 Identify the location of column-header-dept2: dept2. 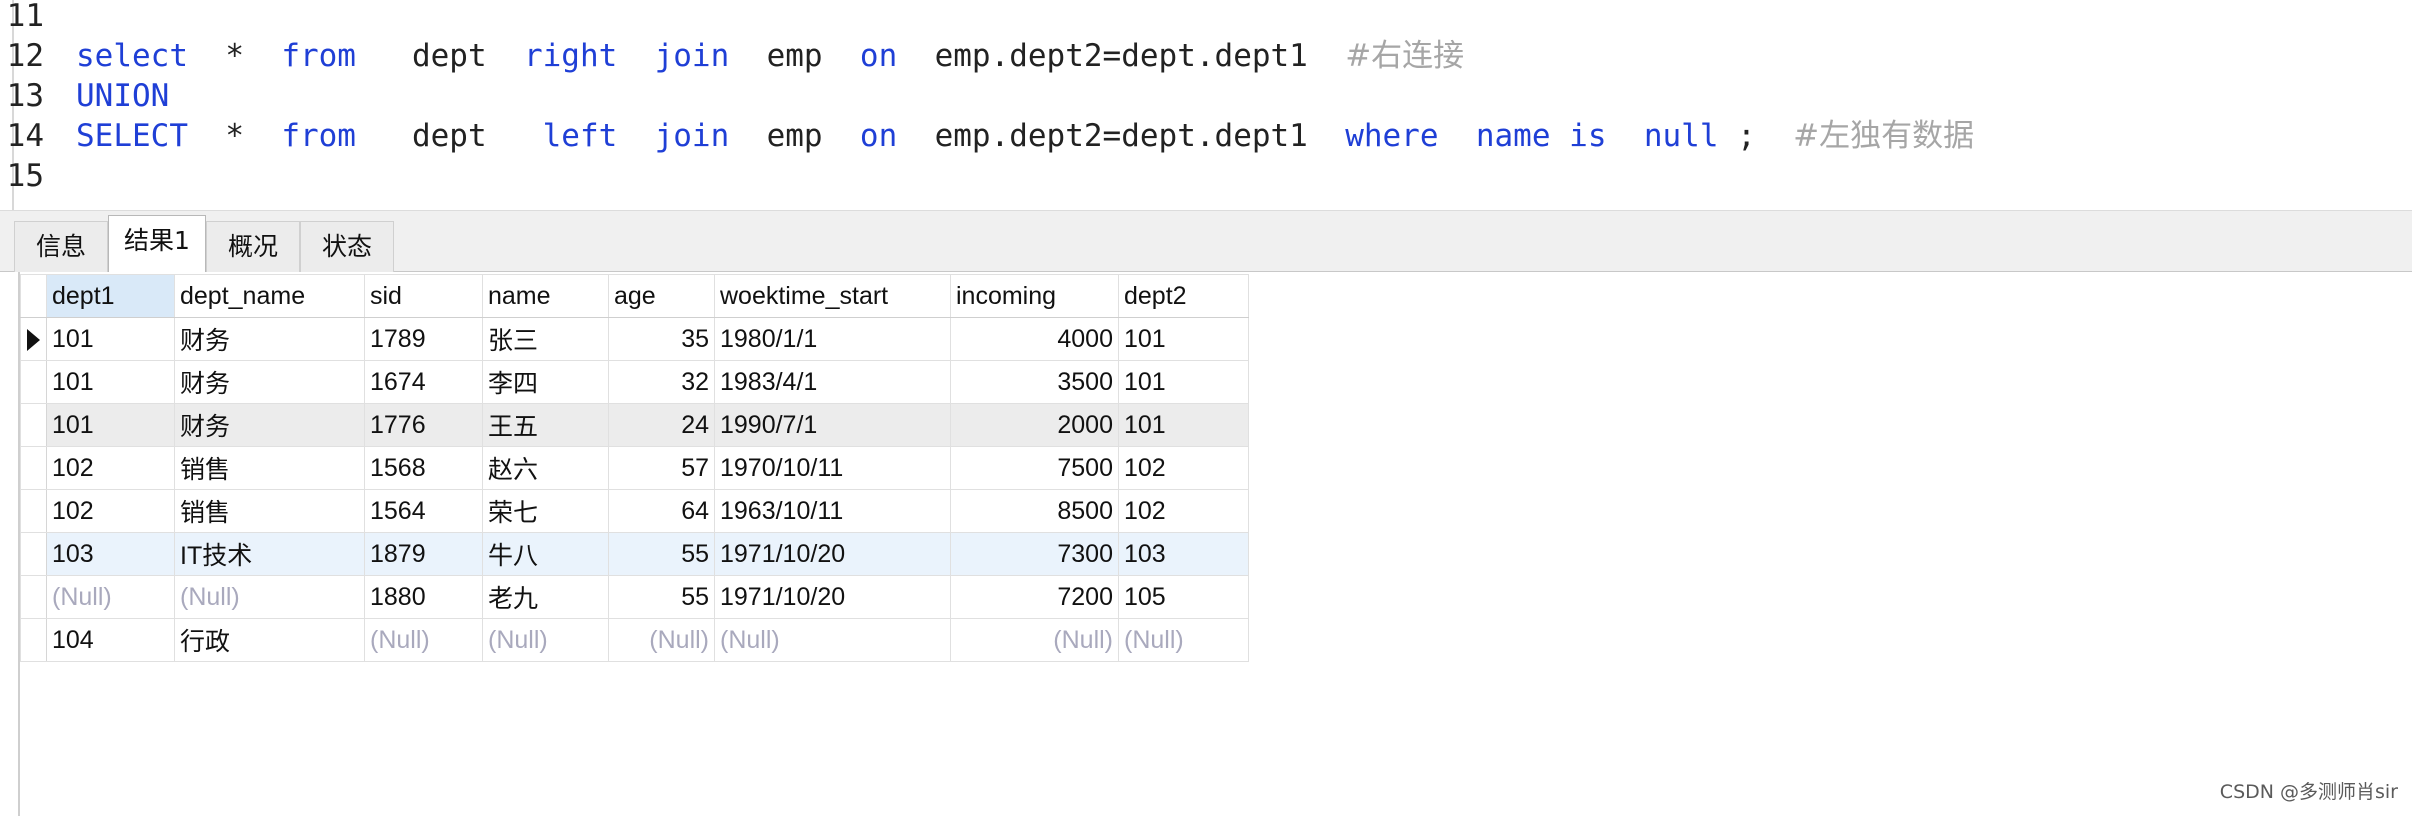
(1183, 296).